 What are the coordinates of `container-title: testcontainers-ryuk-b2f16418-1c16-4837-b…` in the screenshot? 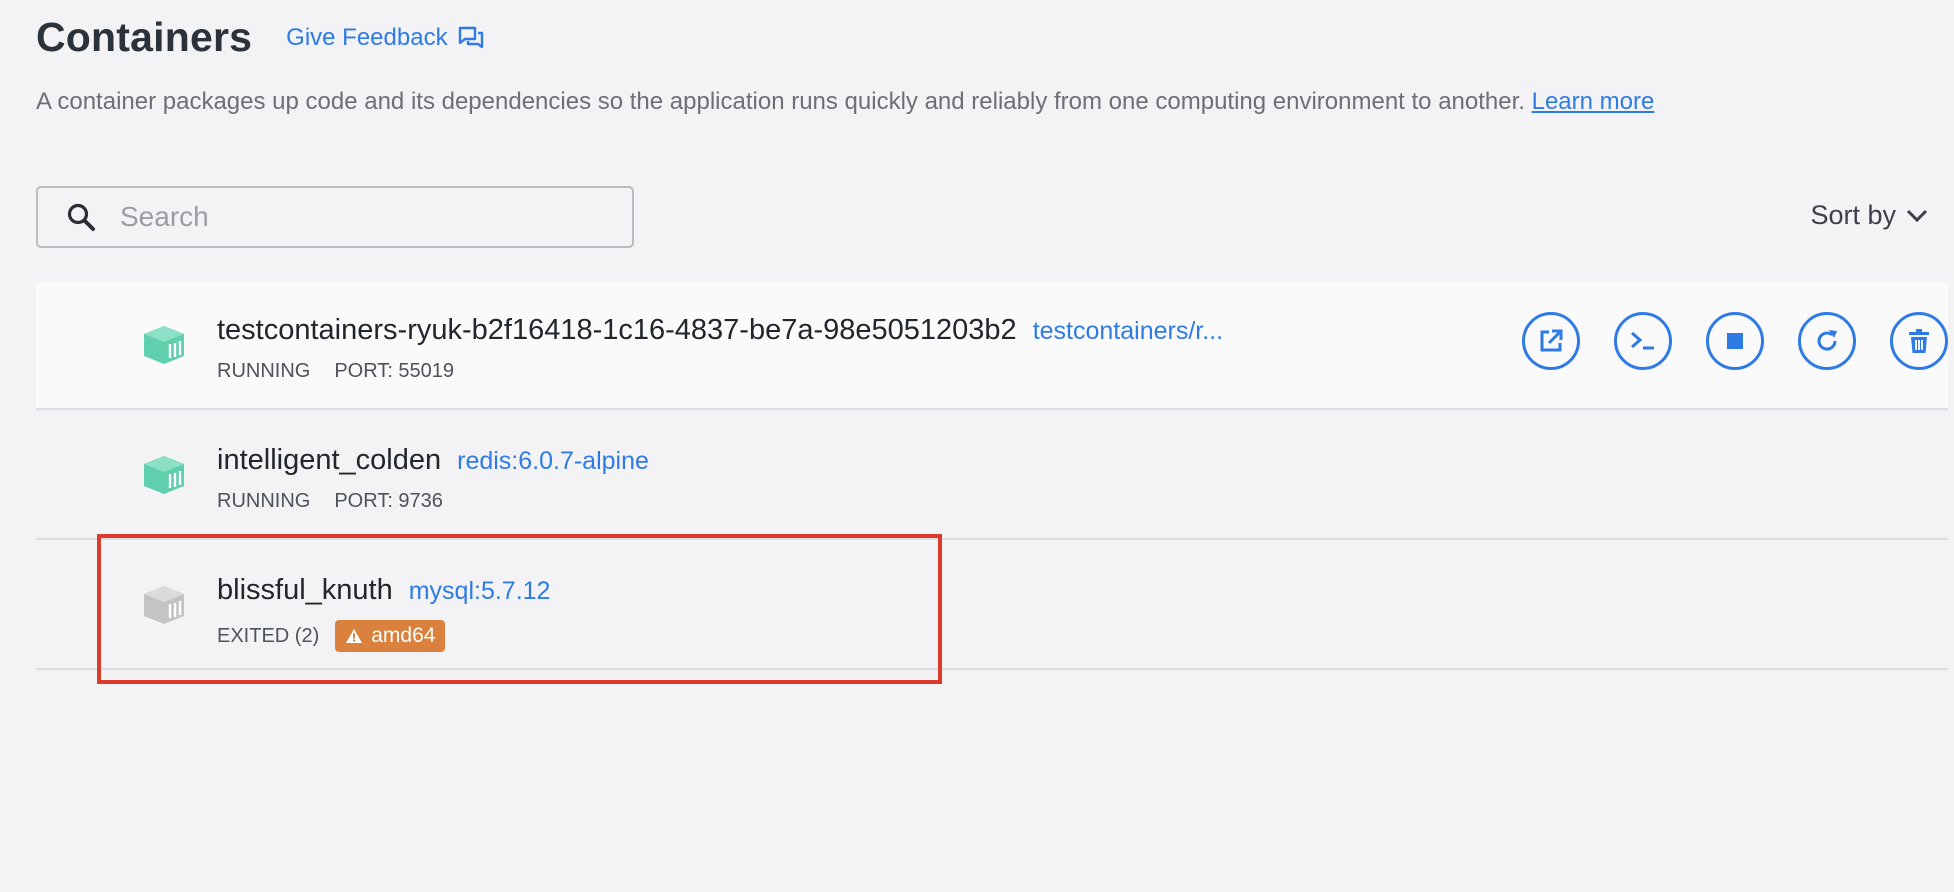 It's located at (720, 330).